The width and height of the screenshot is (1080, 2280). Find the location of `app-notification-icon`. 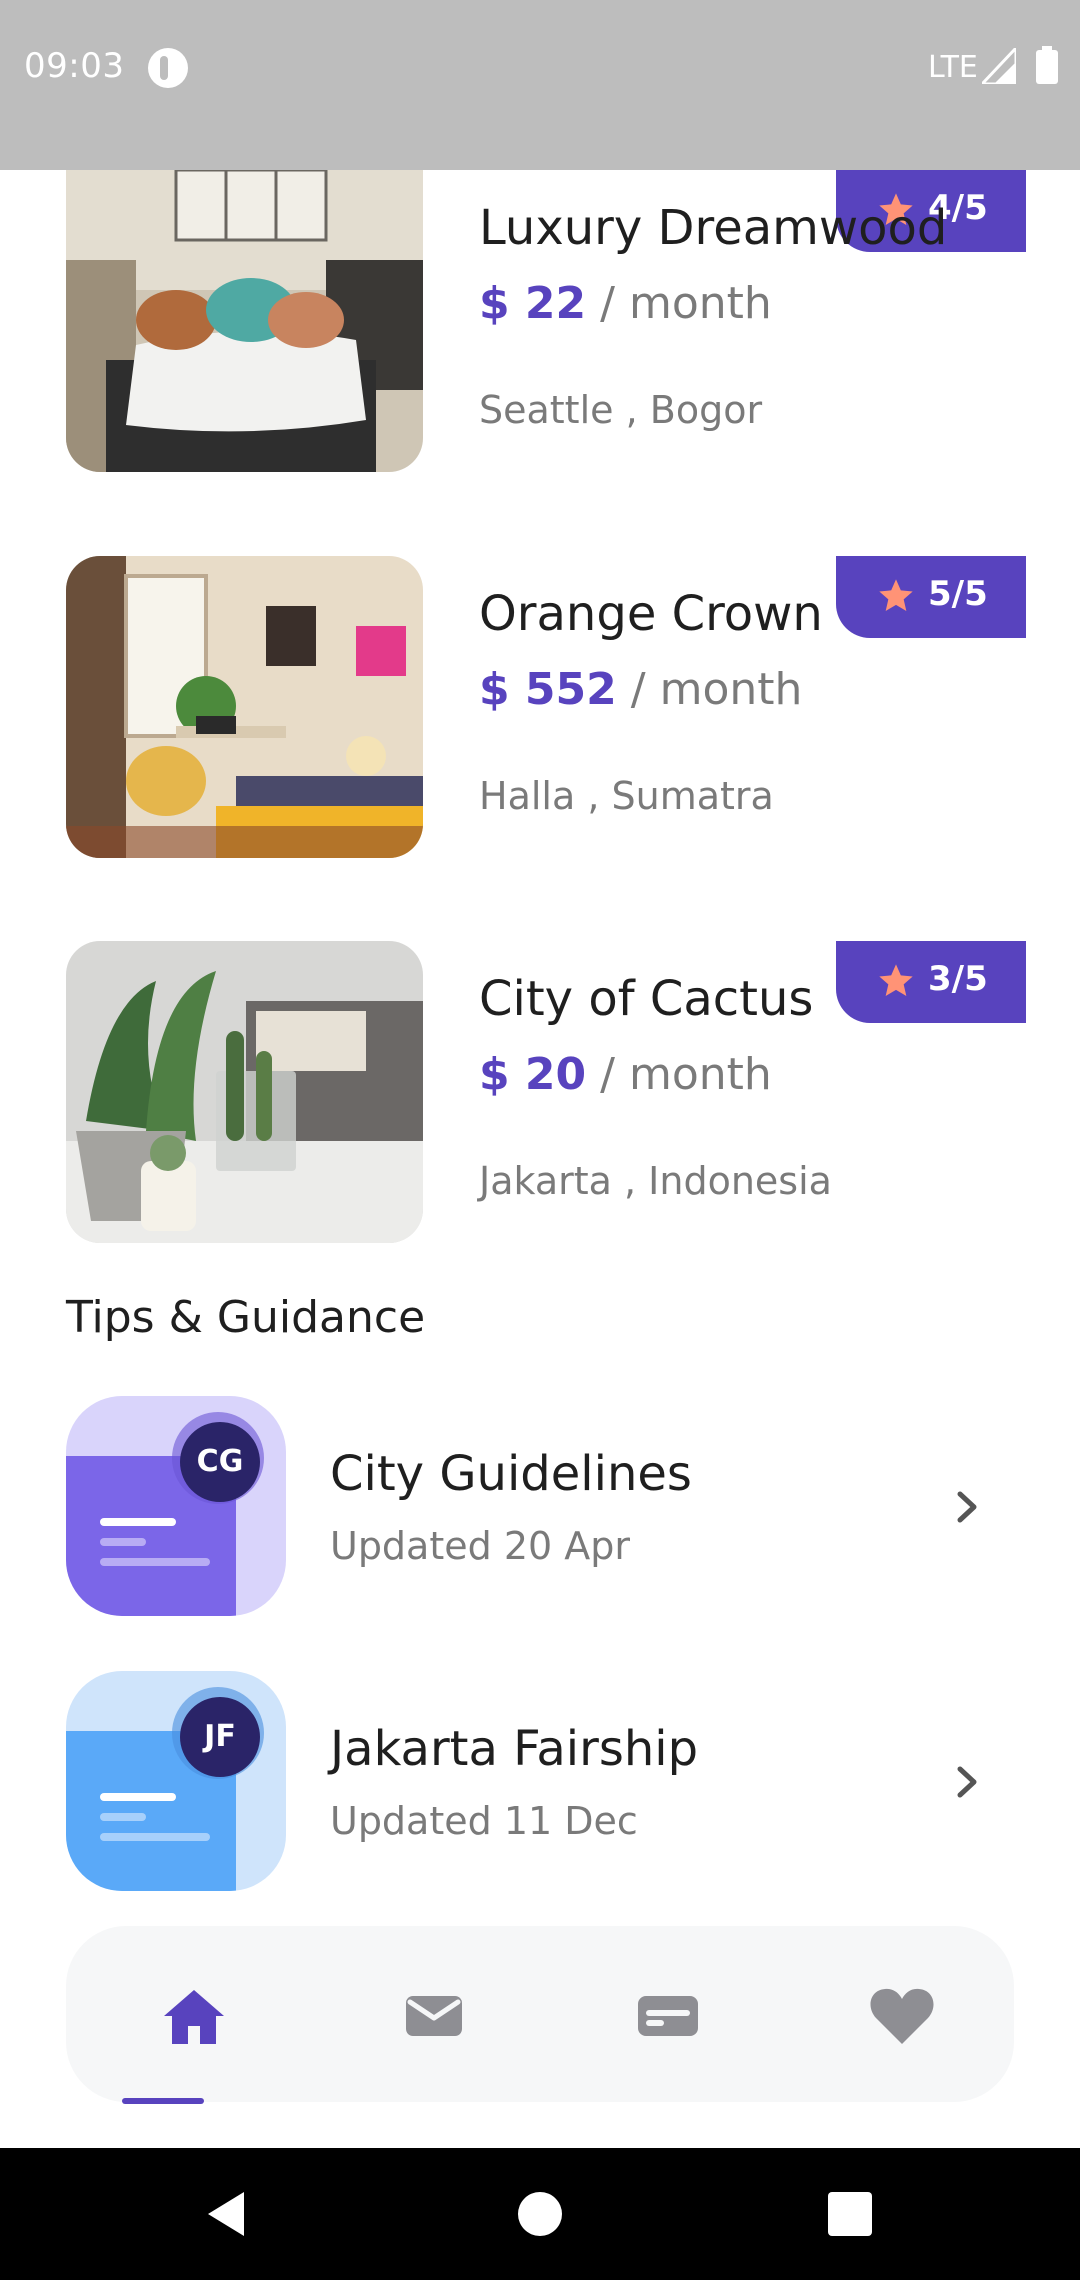

app-notification-icon is located at coordinates (168, 68).